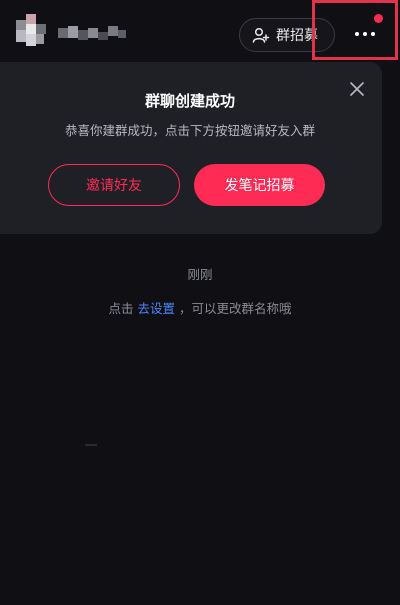 This screenshot has width=400, height=605. Describe the element at coordinates (114, 185) in the screenshot. I see `invite-friends-button: 邀请好友` at that location.